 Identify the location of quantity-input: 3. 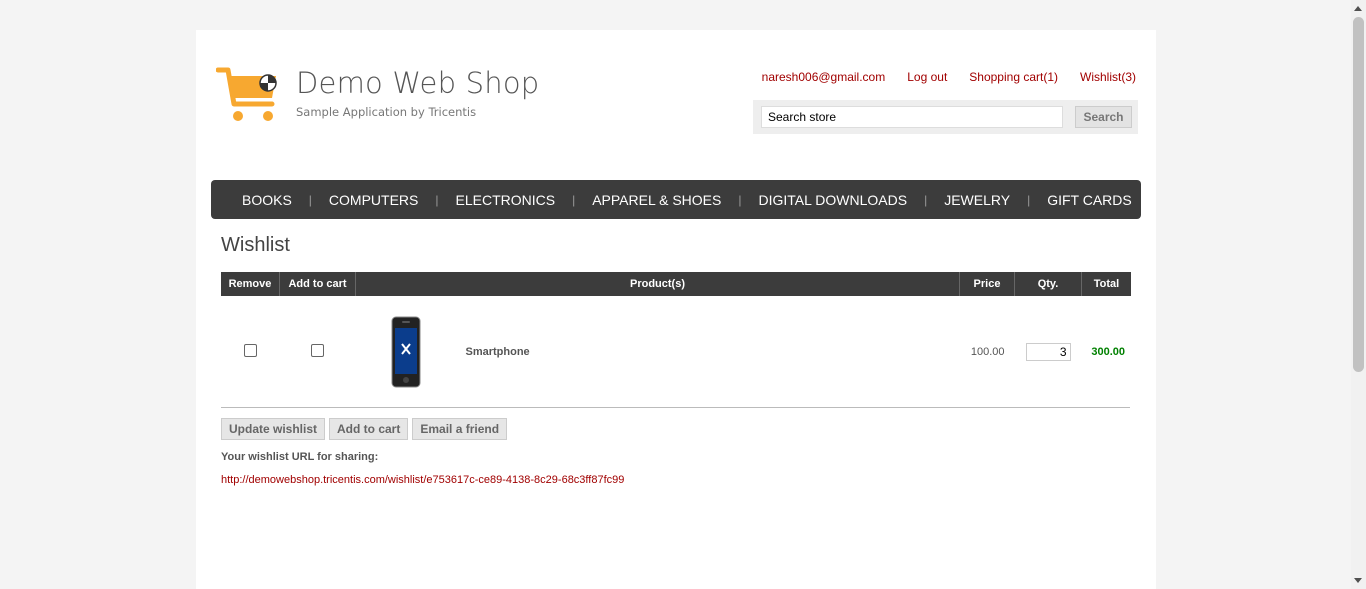
(1048, 352).